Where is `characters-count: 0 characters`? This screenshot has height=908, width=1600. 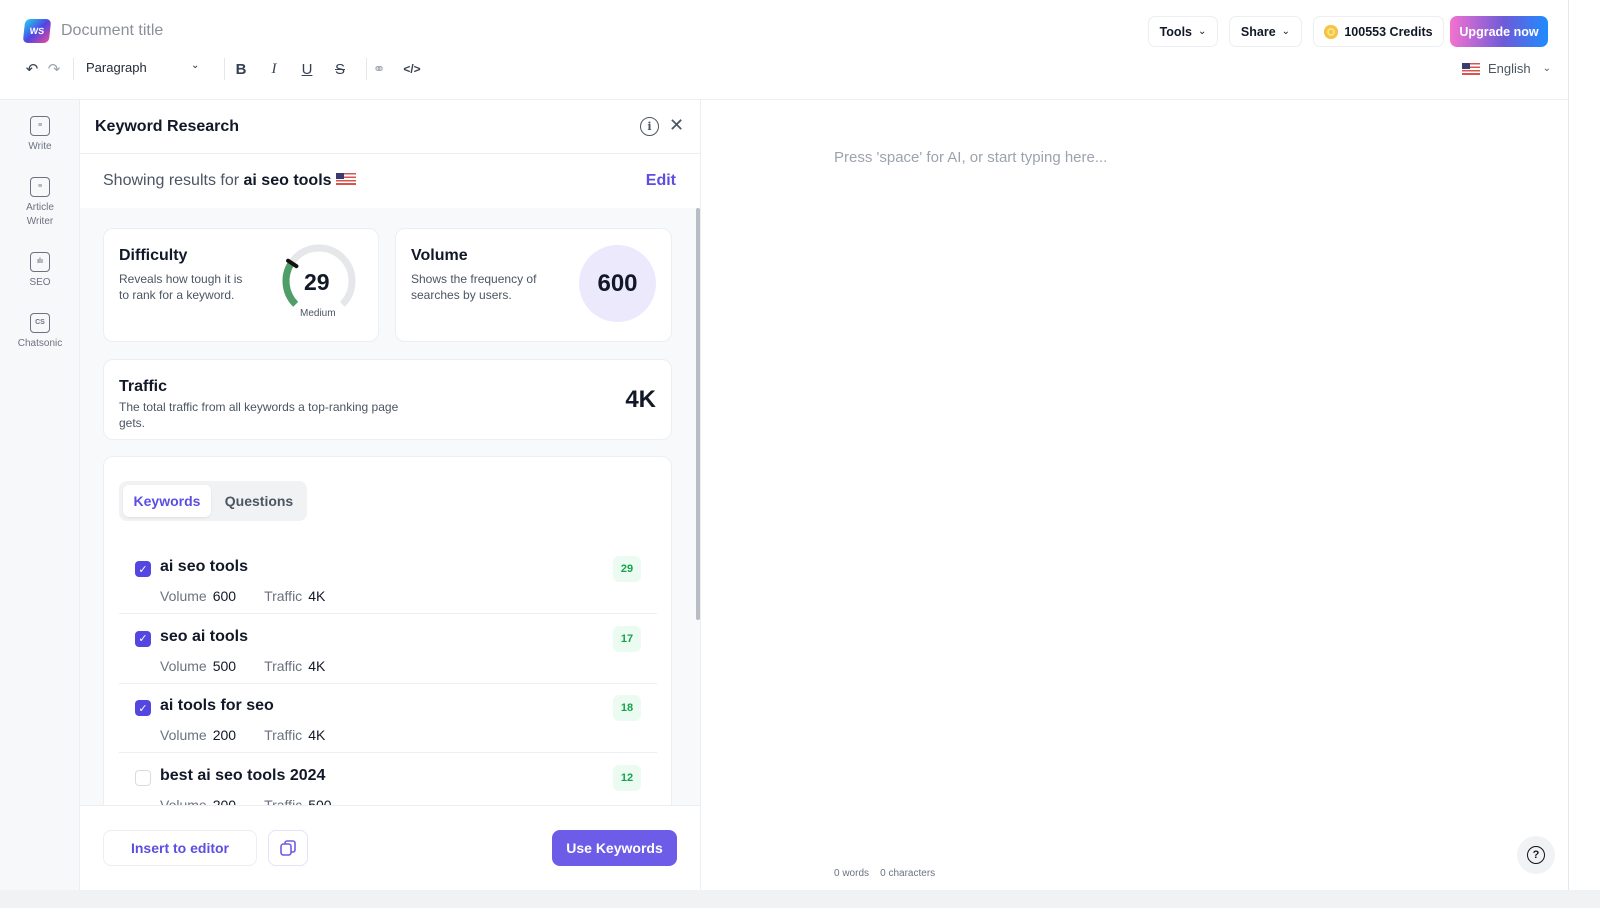 characters-count: 0 characters is located at coordinates (908, 873).